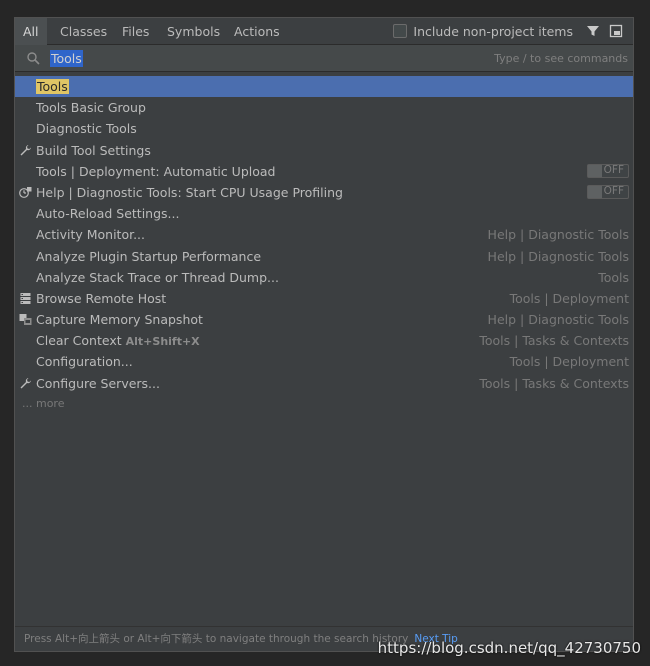  Describe the element at coordinates (324, 87) in the screenshot. I see `result-item-tools: Tools` at that location.